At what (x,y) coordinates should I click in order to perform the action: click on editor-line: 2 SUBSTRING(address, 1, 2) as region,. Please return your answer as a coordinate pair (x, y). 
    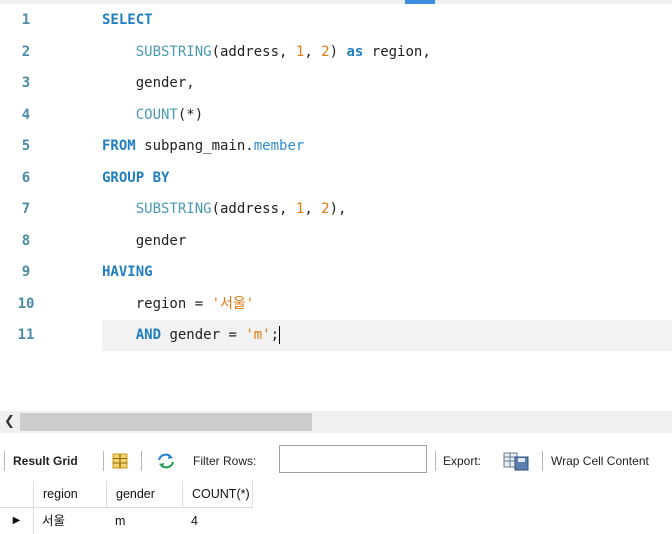
    Looking at the image, I should click on (336, 52).